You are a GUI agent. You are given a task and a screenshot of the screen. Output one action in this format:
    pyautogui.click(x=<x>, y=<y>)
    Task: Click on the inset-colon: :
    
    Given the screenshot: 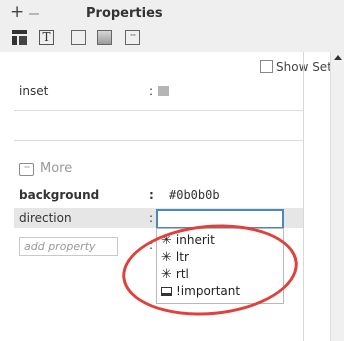 What is the action you would take?
    pyautogui.click(x=151, y=91)
    